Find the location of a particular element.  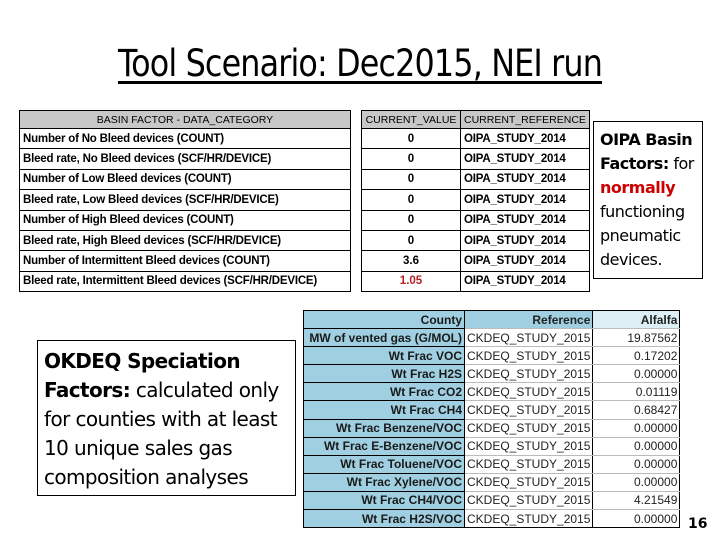

okdeq-table-row: Wt Frac CH4 CKDEQ_STUDY_2015 0.68427 is located at coordinates (492, 410).